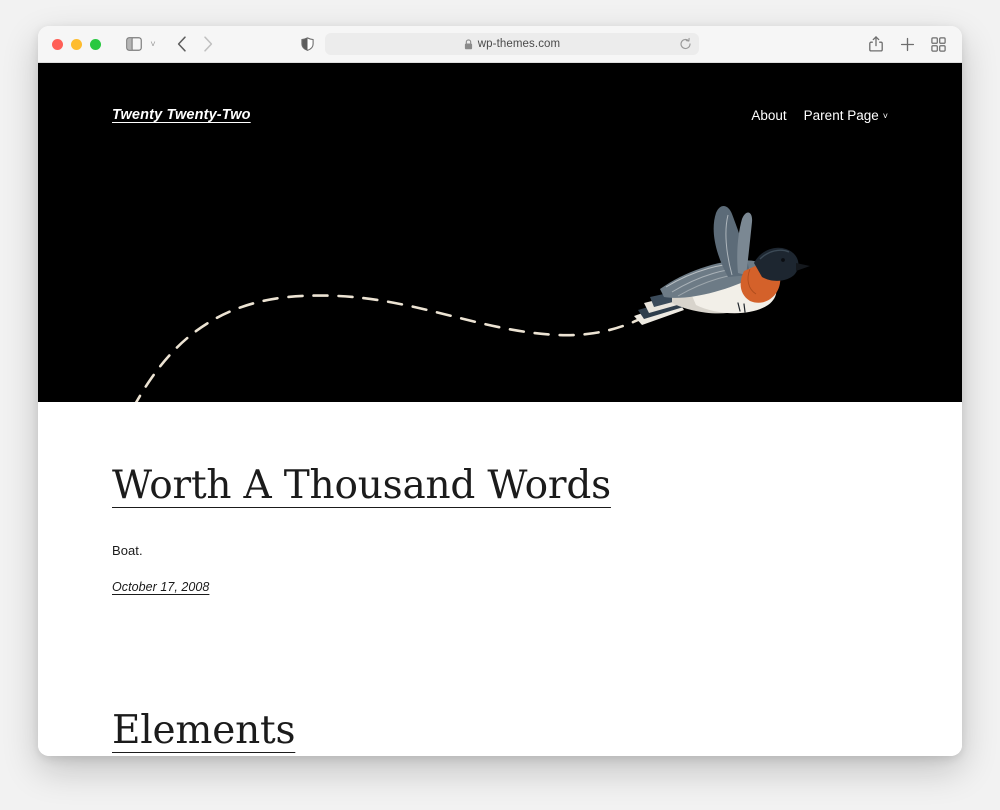 The image size is (1000, 810). Describe the element at coordinates (500, 433) in the screenshot. I see `spacer-top` at that location.